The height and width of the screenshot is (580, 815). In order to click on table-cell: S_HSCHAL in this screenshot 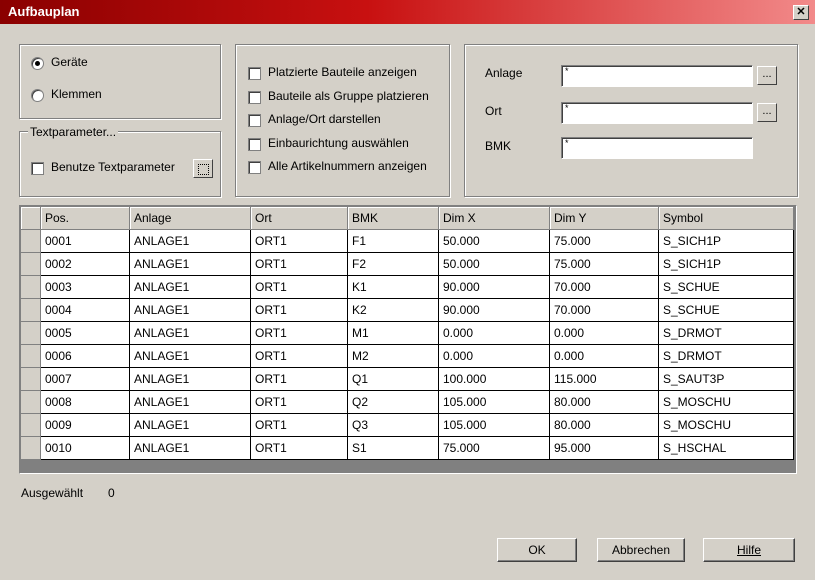, I will do `click(726, 448)`.